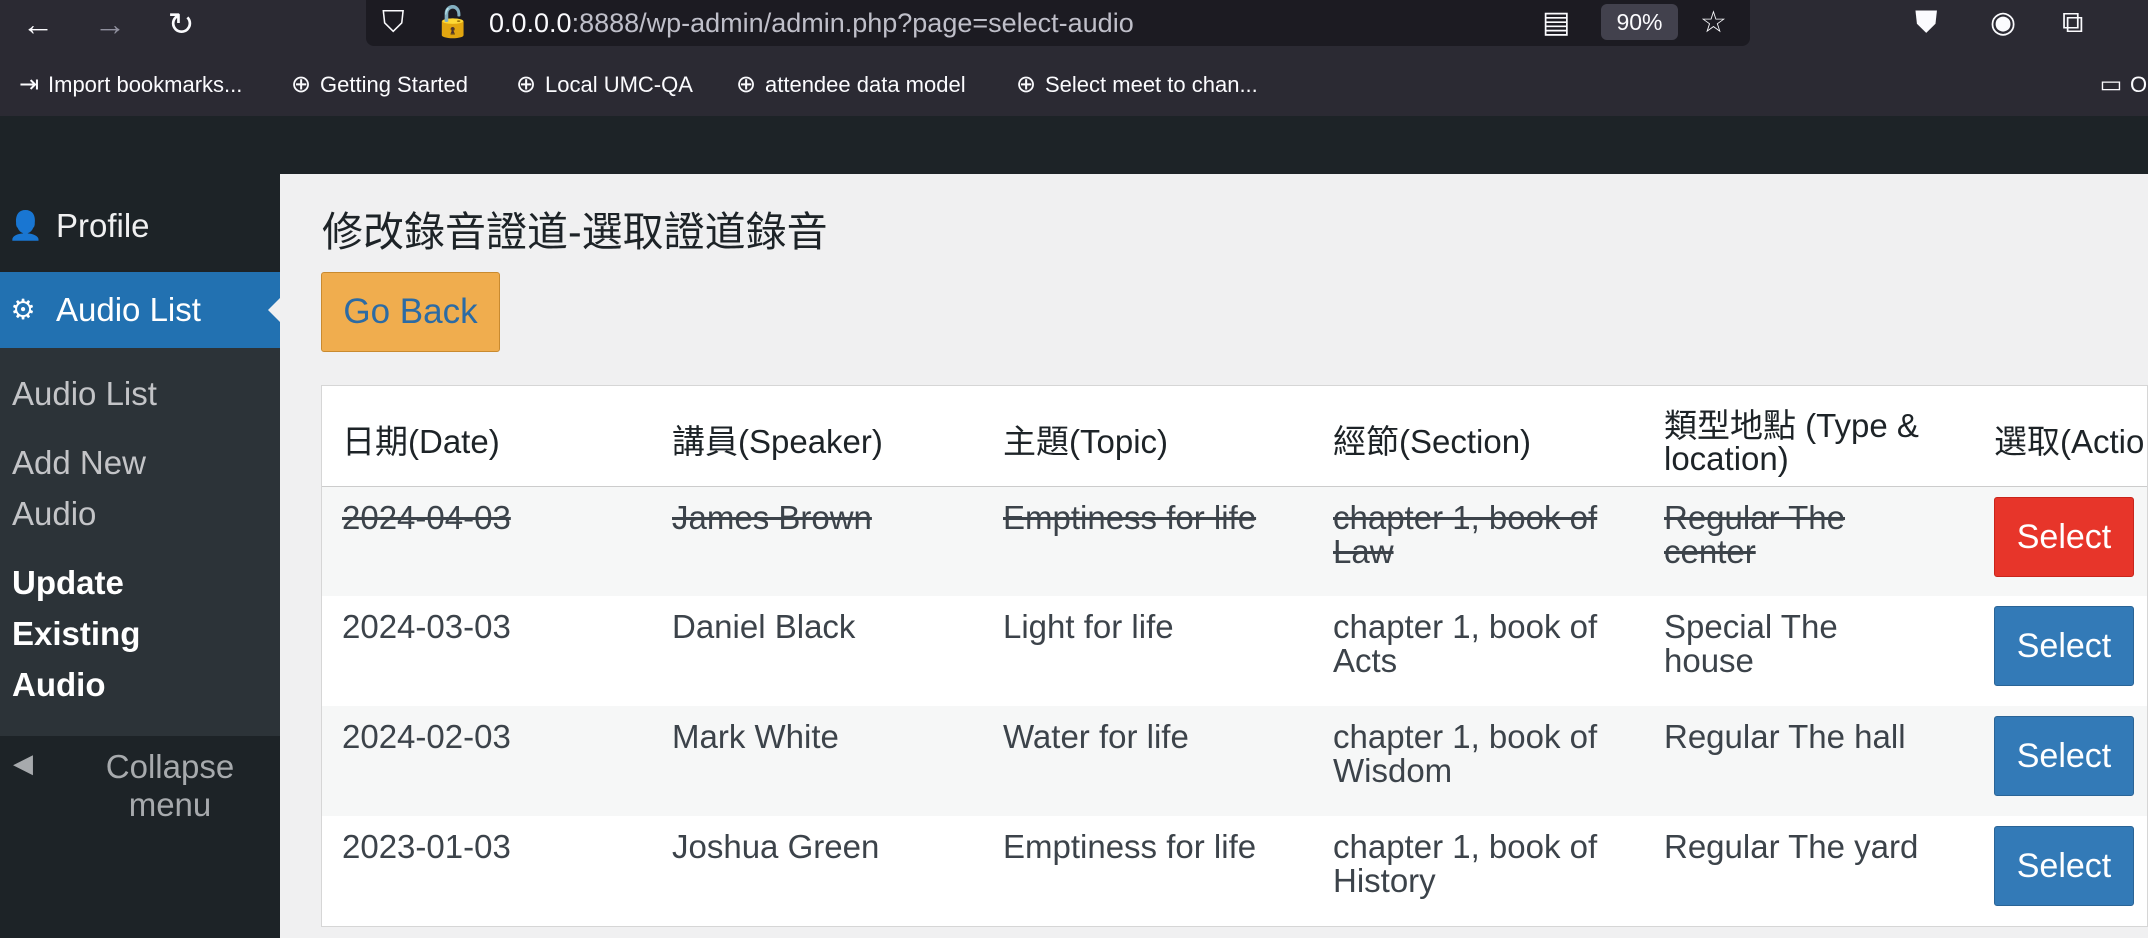 The width and height of the screenshot is (2148, 938). What do you see at coordinates (170, 785) in the screenshot?
I see `collapse-menu-label: Collapse menu` at bounding box center [170, 785].